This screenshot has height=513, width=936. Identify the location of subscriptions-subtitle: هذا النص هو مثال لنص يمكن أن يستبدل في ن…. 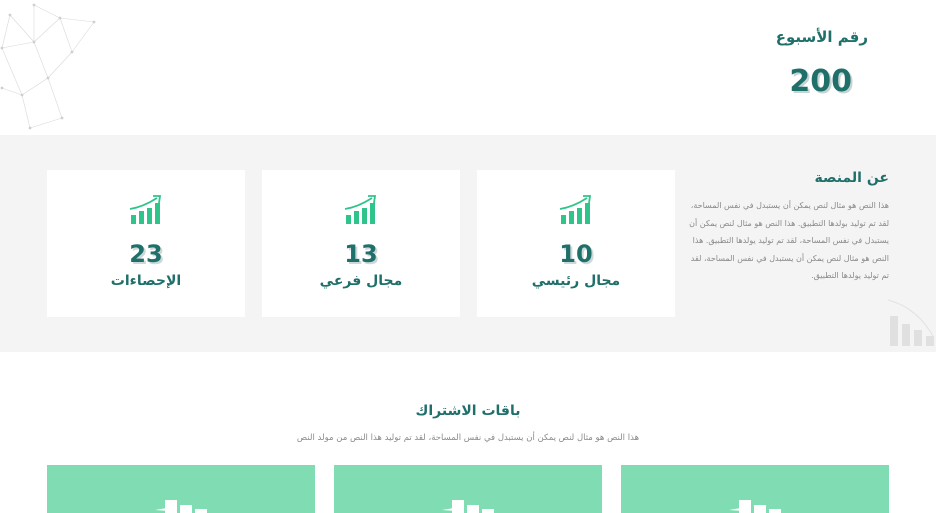
(468, 438).